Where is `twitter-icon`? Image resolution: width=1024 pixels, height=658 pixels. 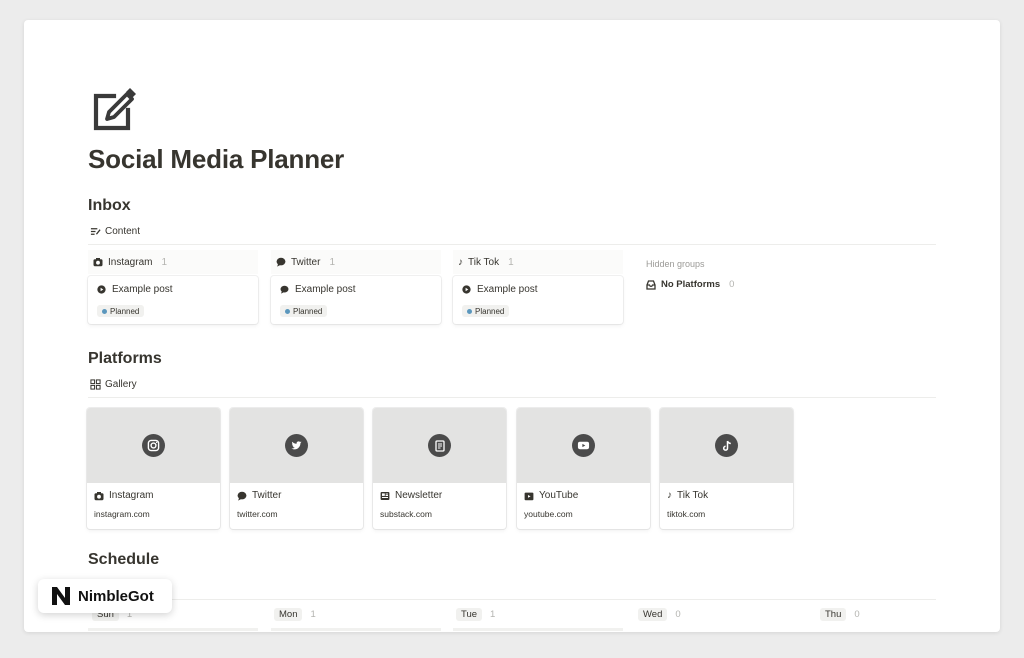
twitter-icon is located at coordinates (296, 445).